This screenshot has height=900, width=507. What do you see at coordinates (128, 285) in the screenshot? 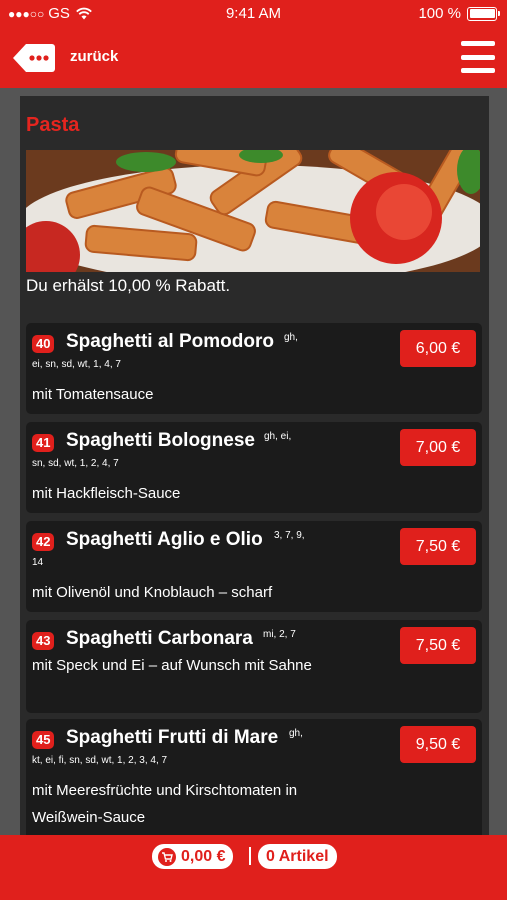
I see `discount-text: Du erhälst 10,00 % Rabatt.` at bounding box center [128, 285].